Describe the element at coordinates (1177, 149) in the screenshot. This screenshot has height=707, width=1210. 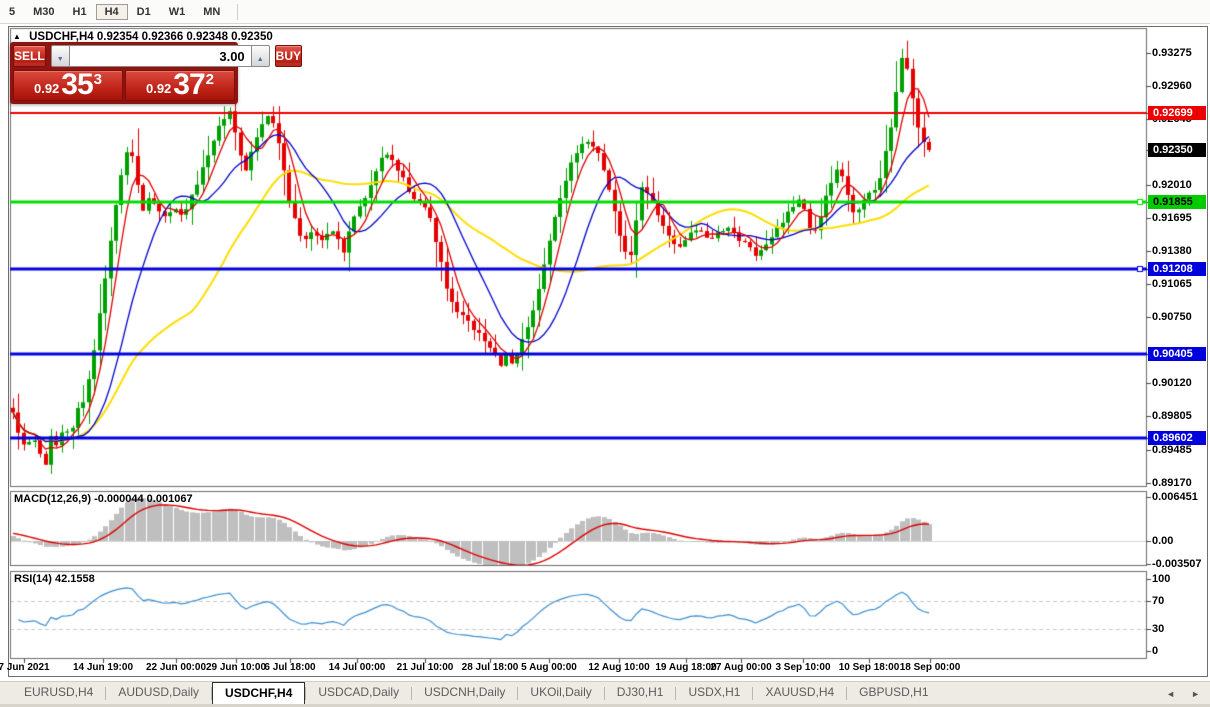
I see `price-badge-092350: 0.92350` at that location.